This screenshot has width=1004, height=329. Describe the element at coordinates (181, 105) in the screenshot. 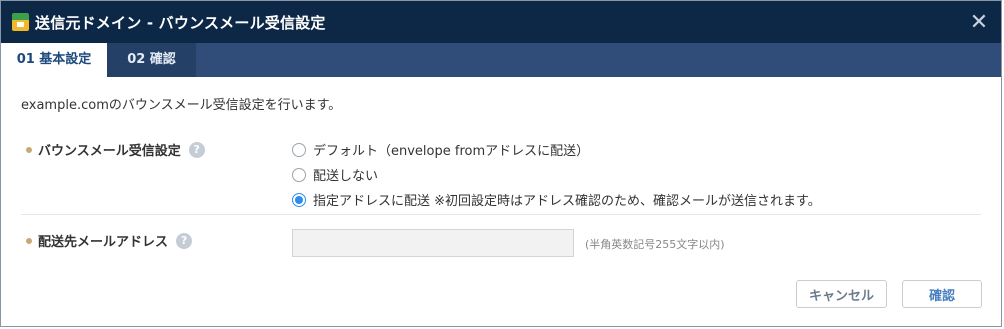

I see `intro-text: example.comのバウンスメール受信設定を行います。` at that location.